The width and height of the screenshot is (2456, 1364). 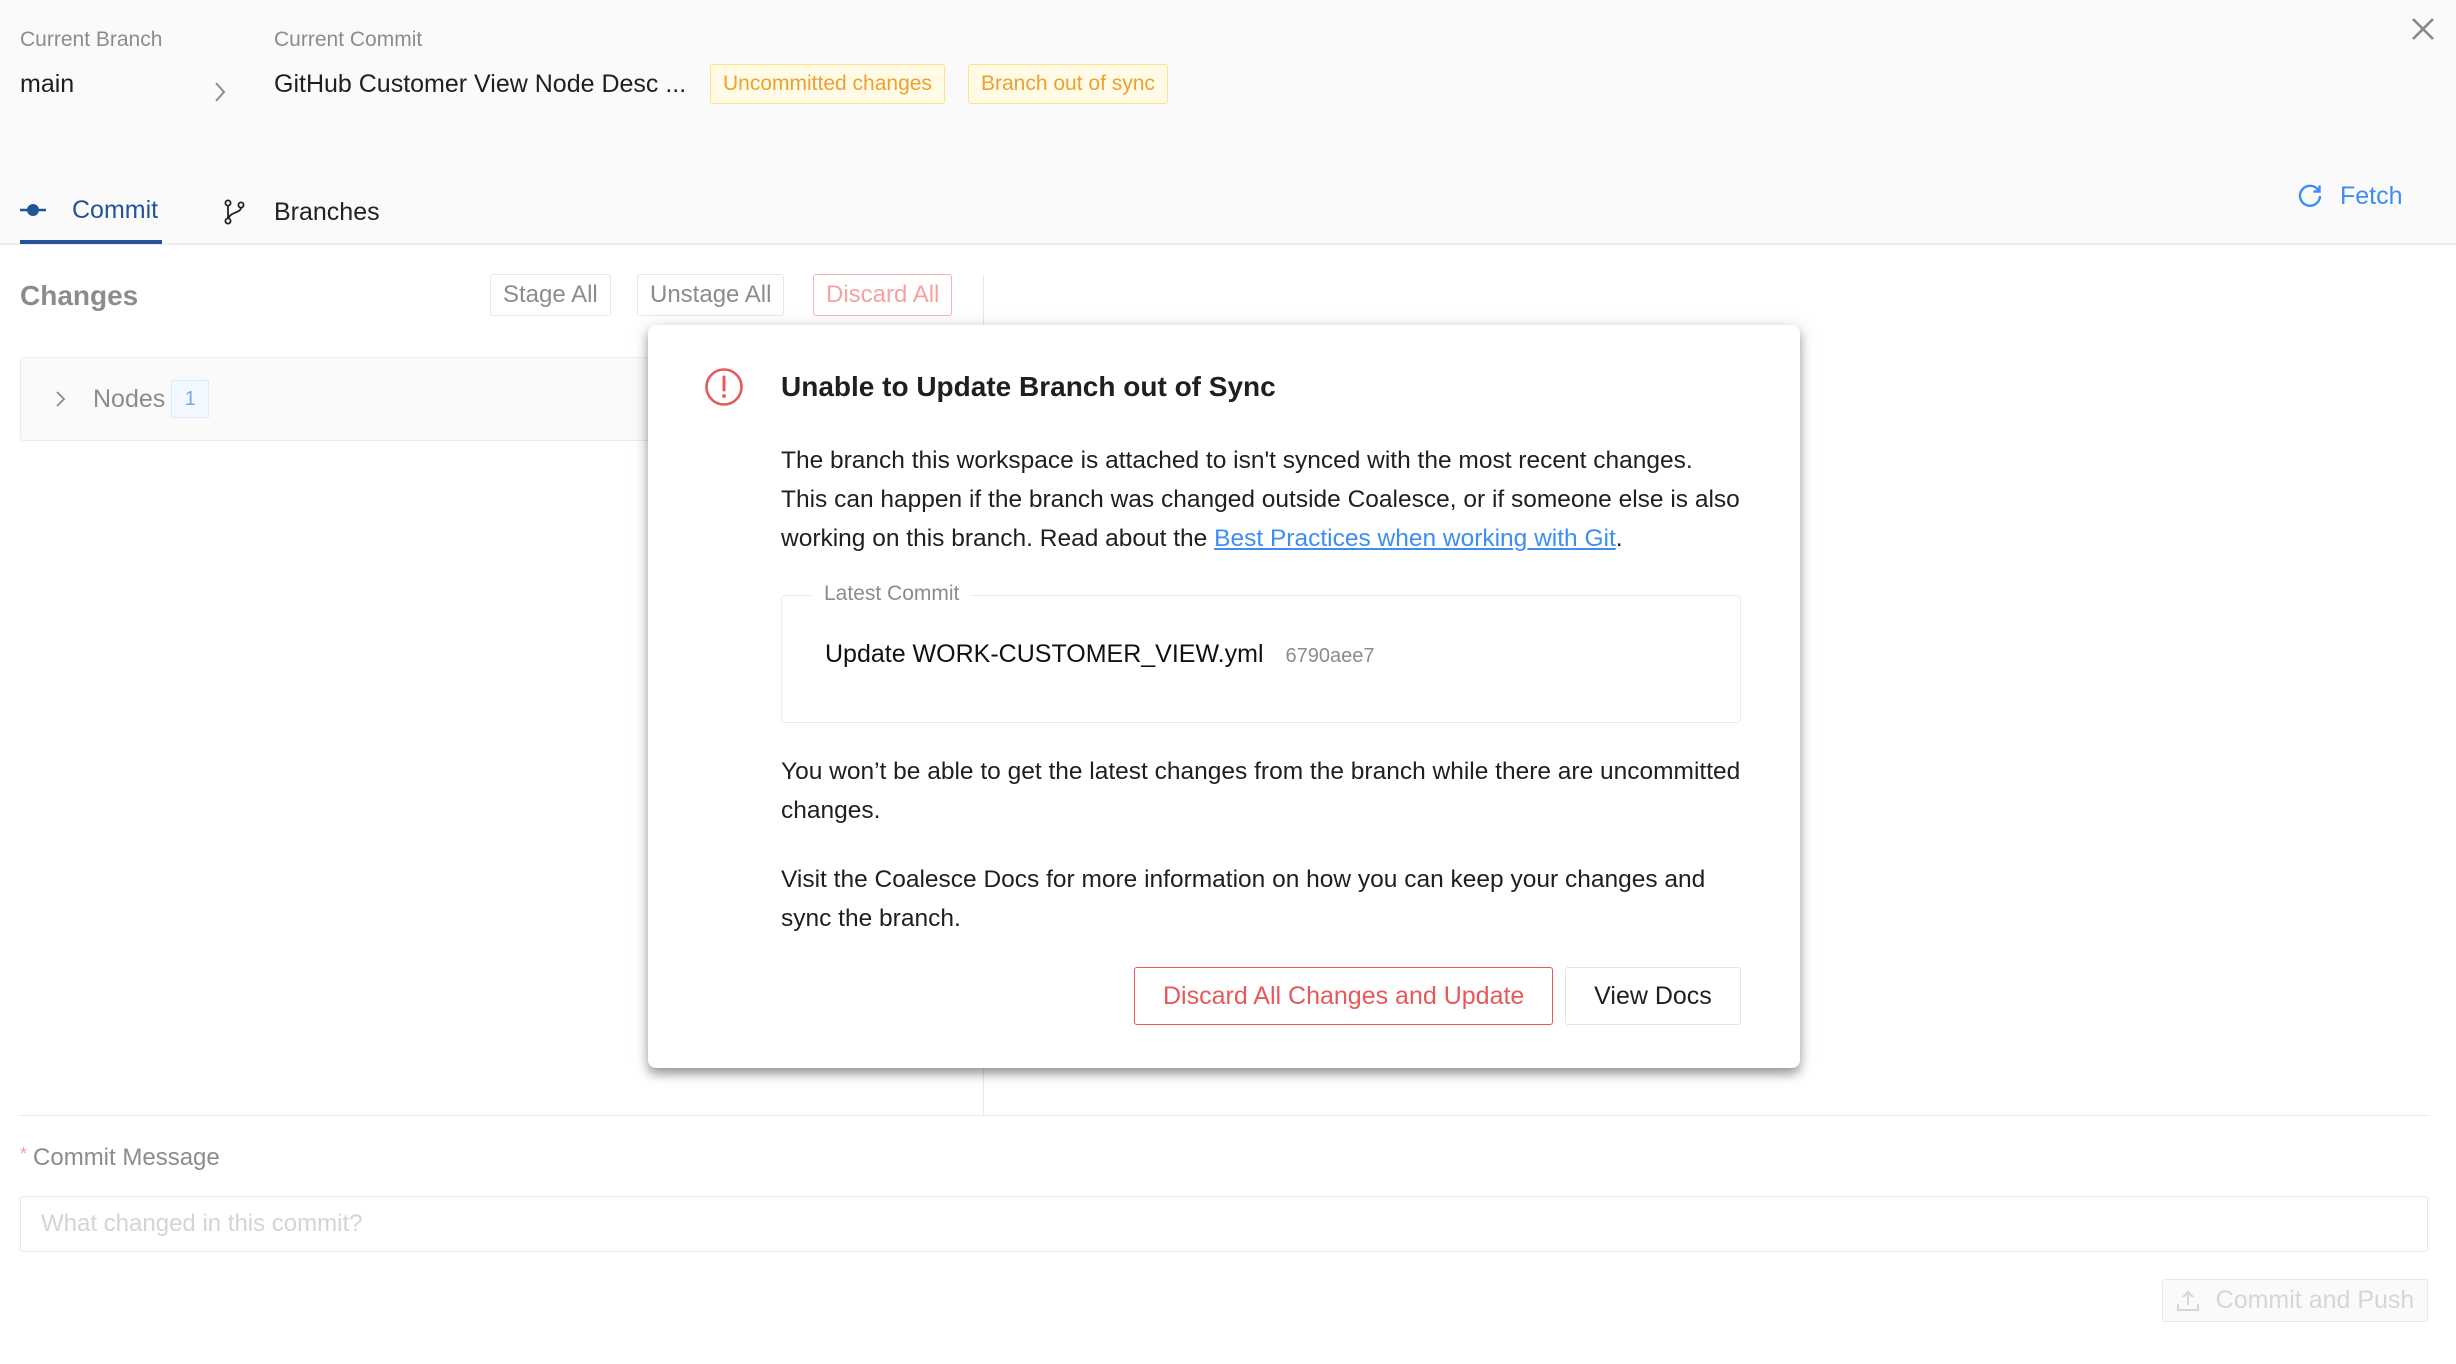 I want to click on latest-commit-message: Update WORK-CUSTOMER_VIEW.yml, so click(x=1044, y=654).